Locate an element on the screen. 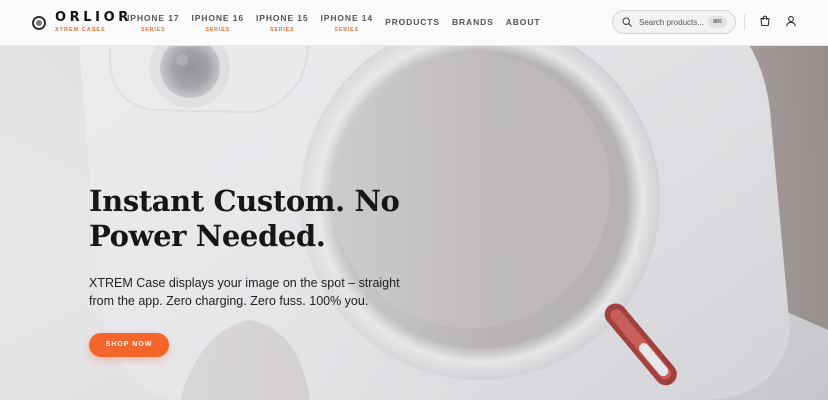 Image resolution: width=828 pixels, height=400 pixels. cart-button is located at coordinates (765, 21).